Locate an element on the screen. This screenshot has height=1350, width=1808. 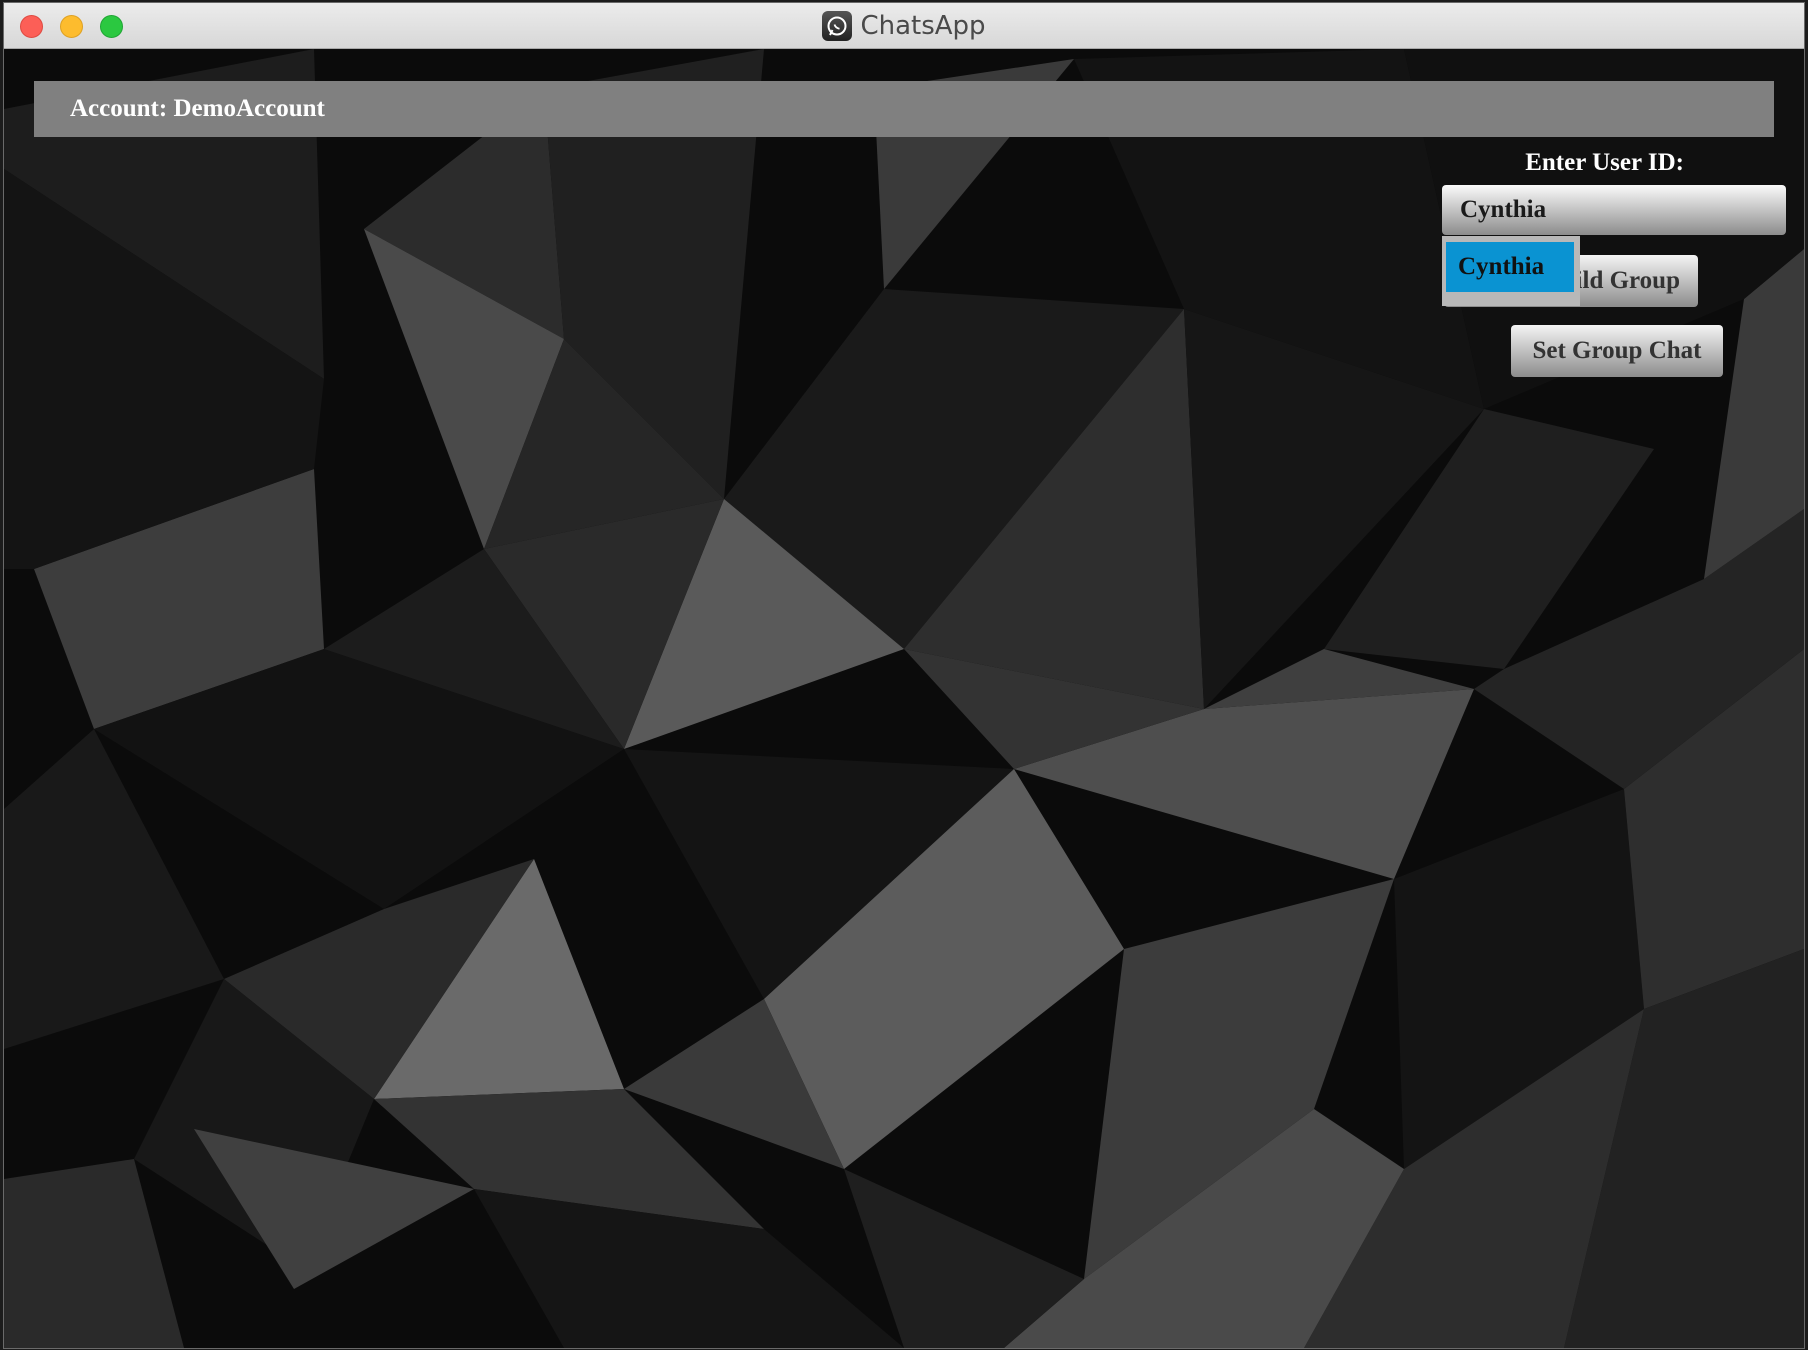
account-bar: Account: DemoAccount is located at coordinates (904, 109).